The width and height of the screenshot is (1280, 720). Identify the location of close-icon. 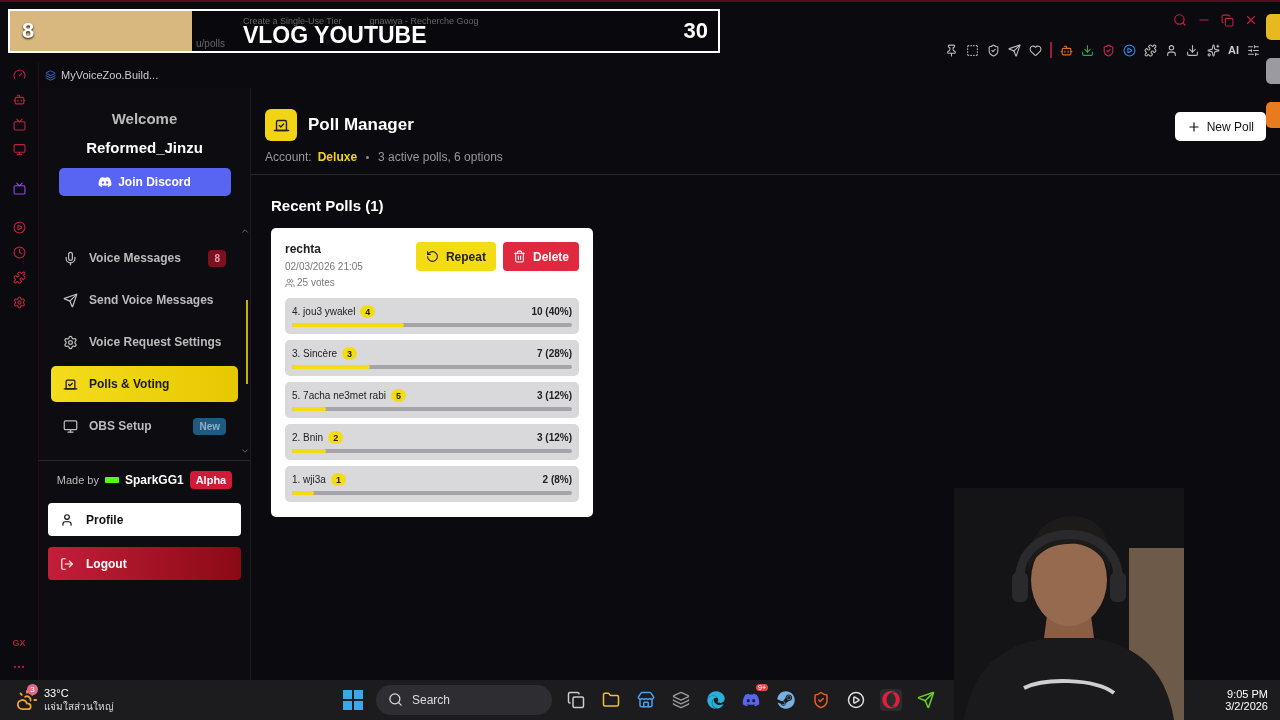
(1251, 20).